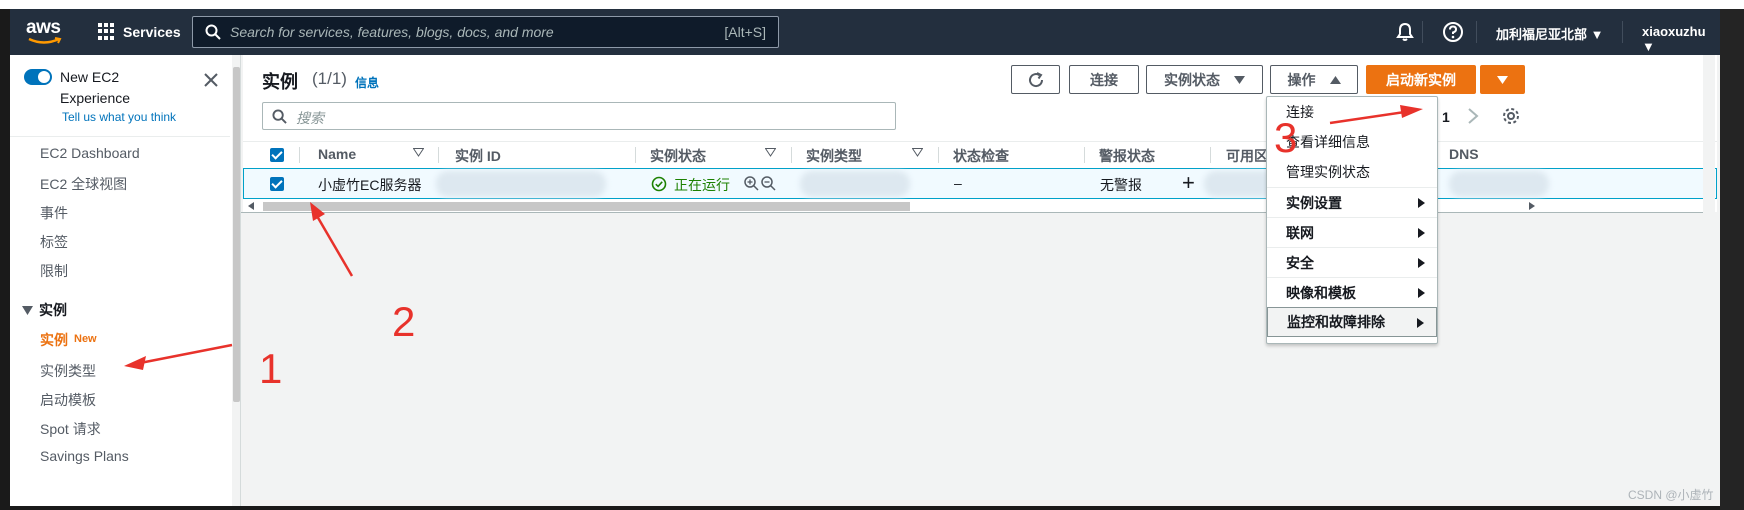 The width and height of the screenshot is (1744, 510). I want to click on panel-divider, so click(978, 212).